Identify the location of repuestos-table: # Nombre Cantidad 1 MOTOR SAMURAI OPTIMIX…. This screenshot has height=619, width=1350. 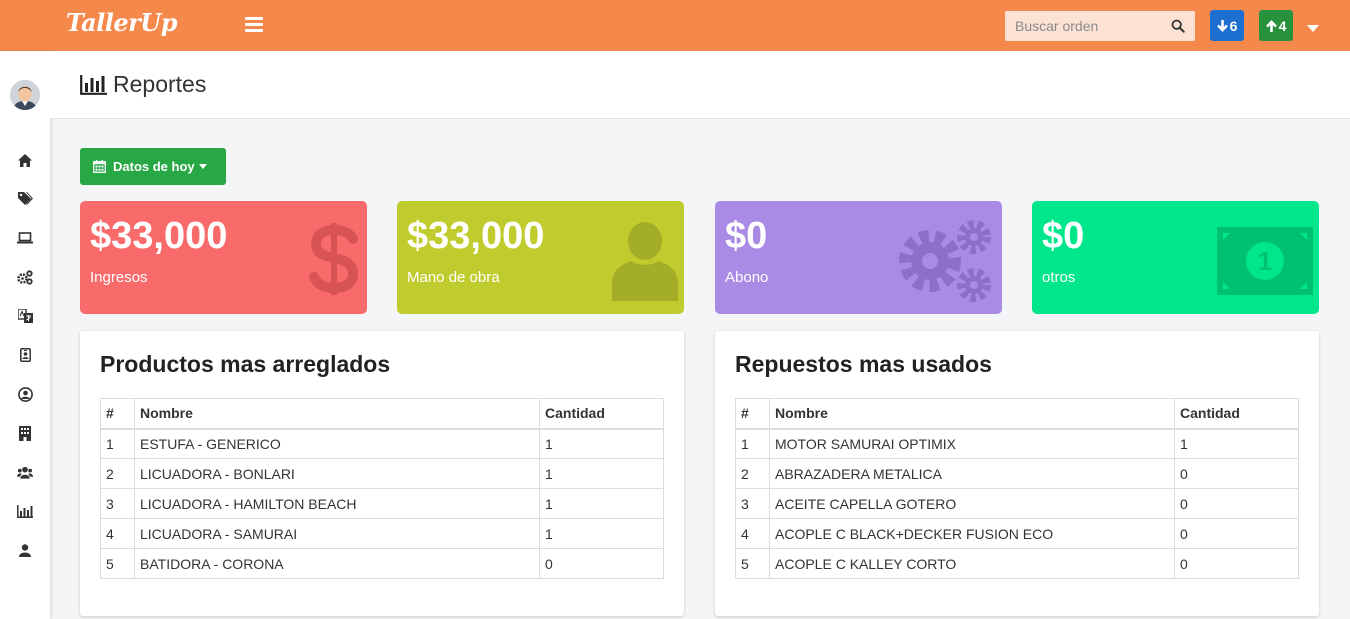
(1017, 488).